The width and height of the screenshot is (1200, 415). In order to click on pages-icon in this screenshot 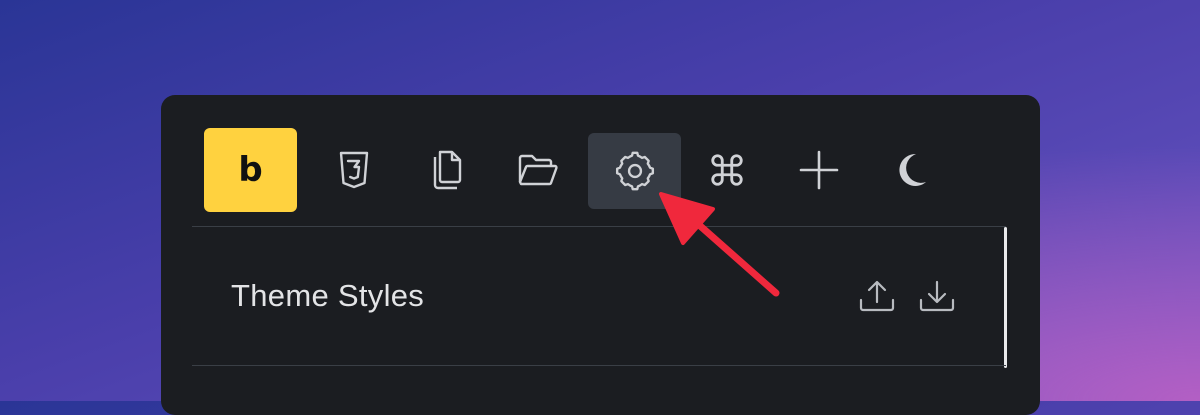, I will do `click(447, 170)`.